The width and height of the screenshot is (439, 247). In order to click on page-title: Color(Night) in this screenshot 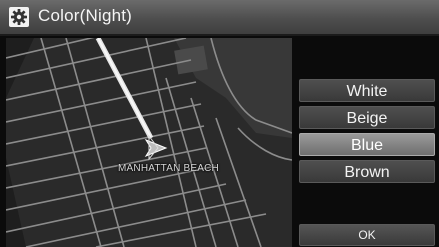, I will do `click(85, 15)`.